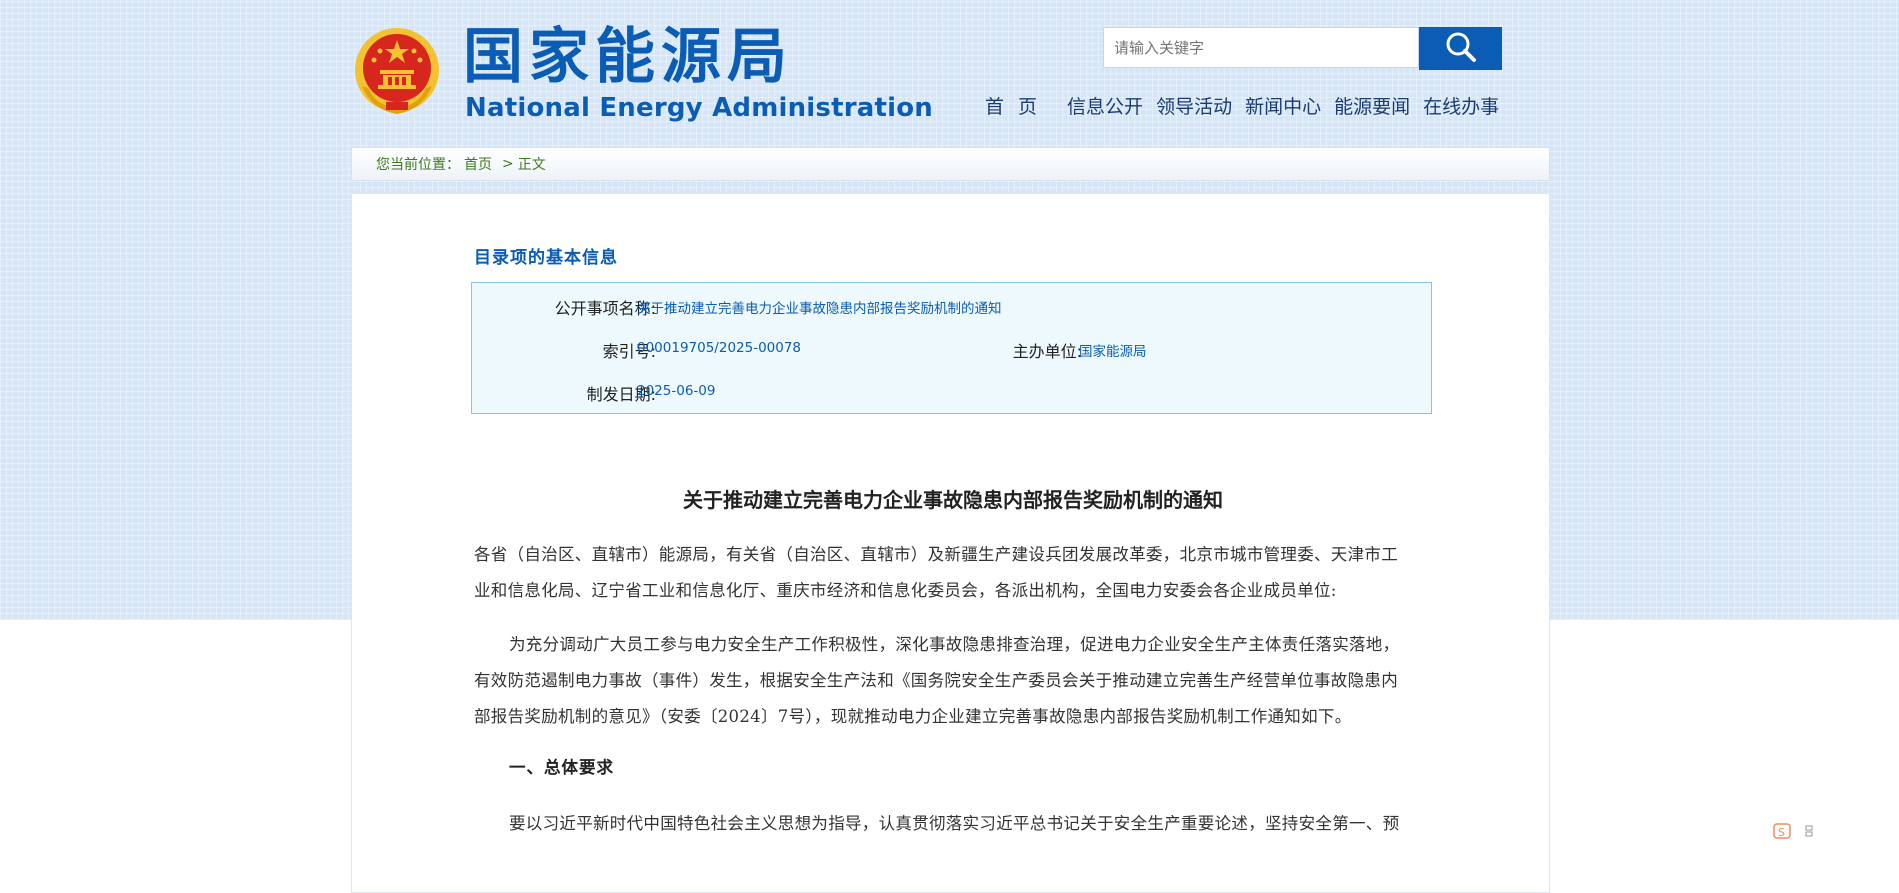 The width and height of the screenshot is (1899, 893). Describe the element at coordinates (1283, 106) in the screenshot. I see `nav-news-center: 新闻中心` at that location.